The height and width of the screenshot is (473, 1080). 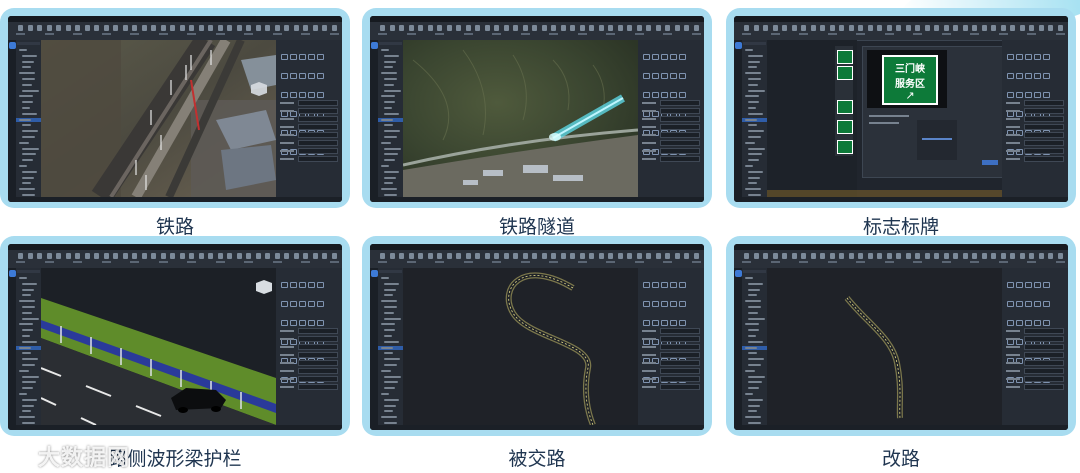 I want to click on card-road-diversion, so click(x=901, y=336).